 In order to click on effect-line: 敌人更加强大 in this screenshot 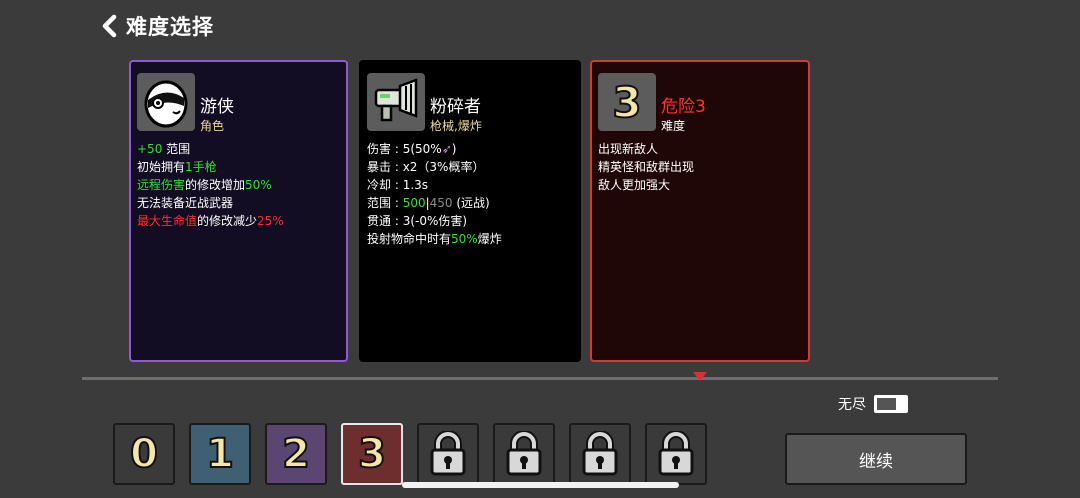, I will do `click(634, 185)`.